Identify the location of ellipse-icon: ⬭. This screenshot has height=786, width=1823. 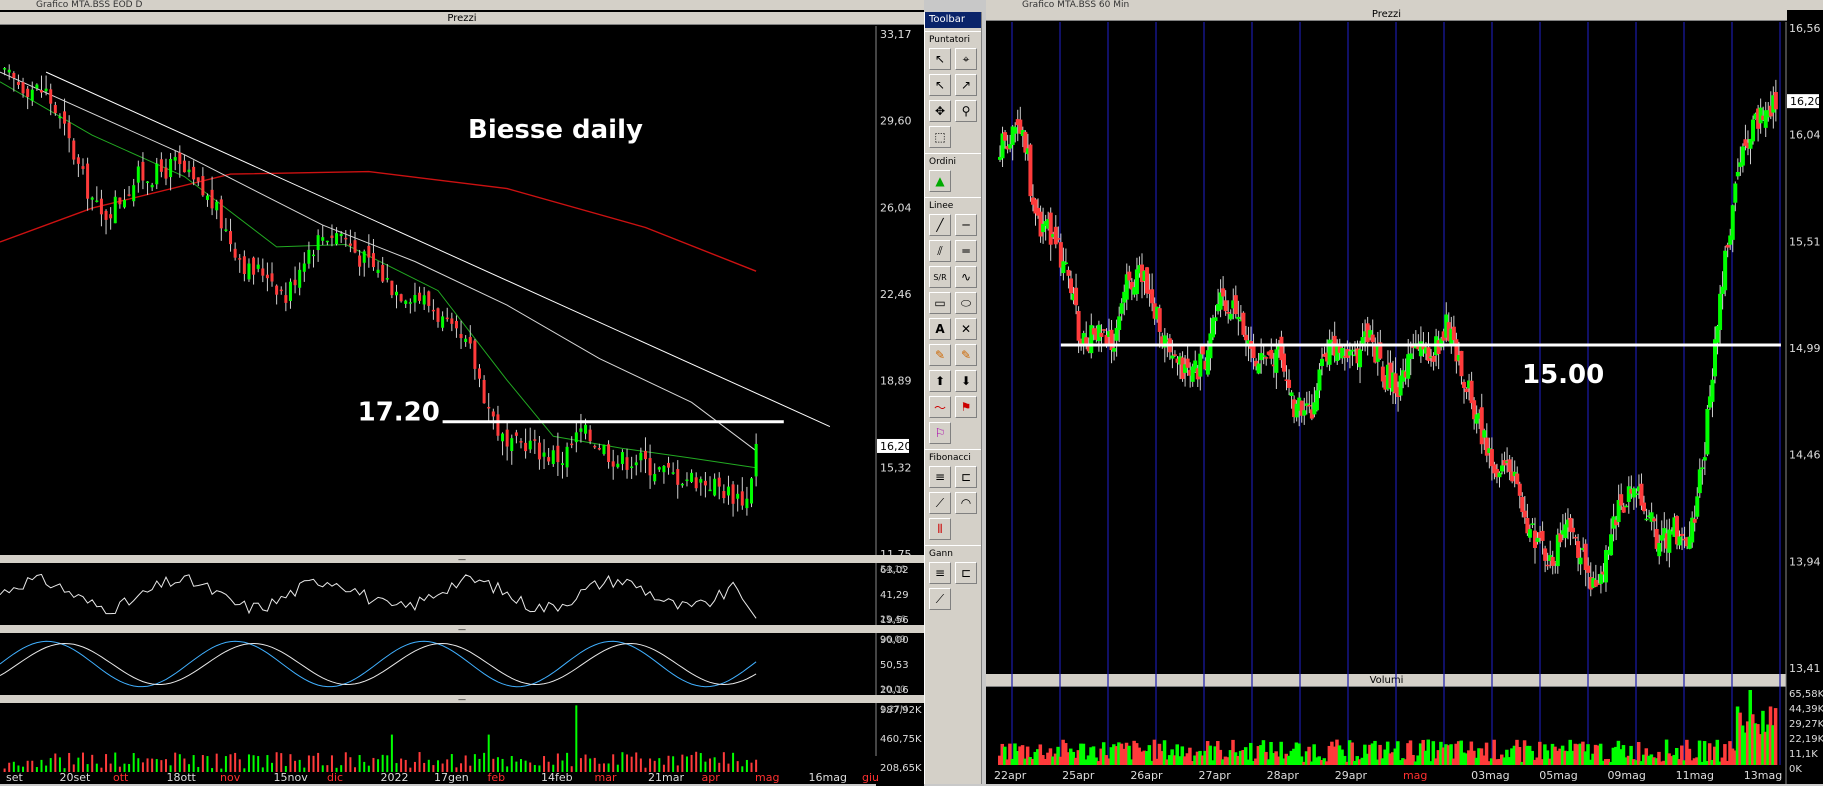
(966, 303).